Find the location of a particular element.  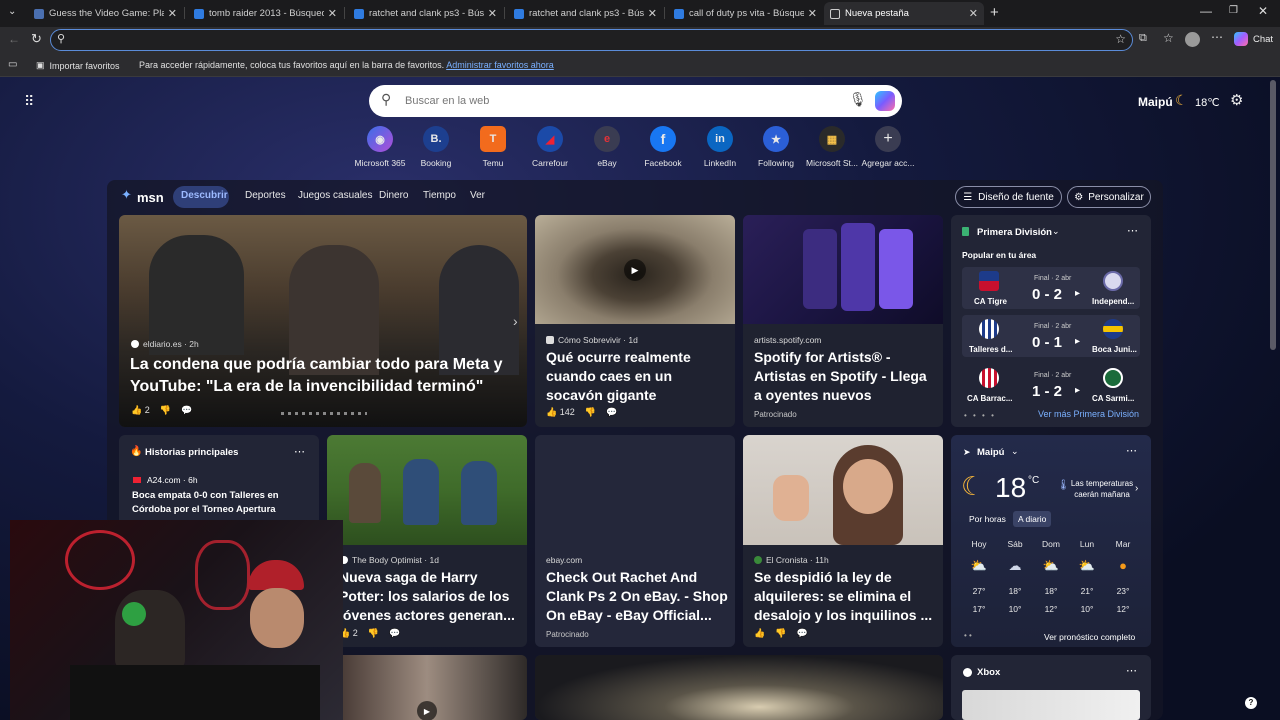

quicklink-facebook: f Facebook is located at coordinates (663, 147).